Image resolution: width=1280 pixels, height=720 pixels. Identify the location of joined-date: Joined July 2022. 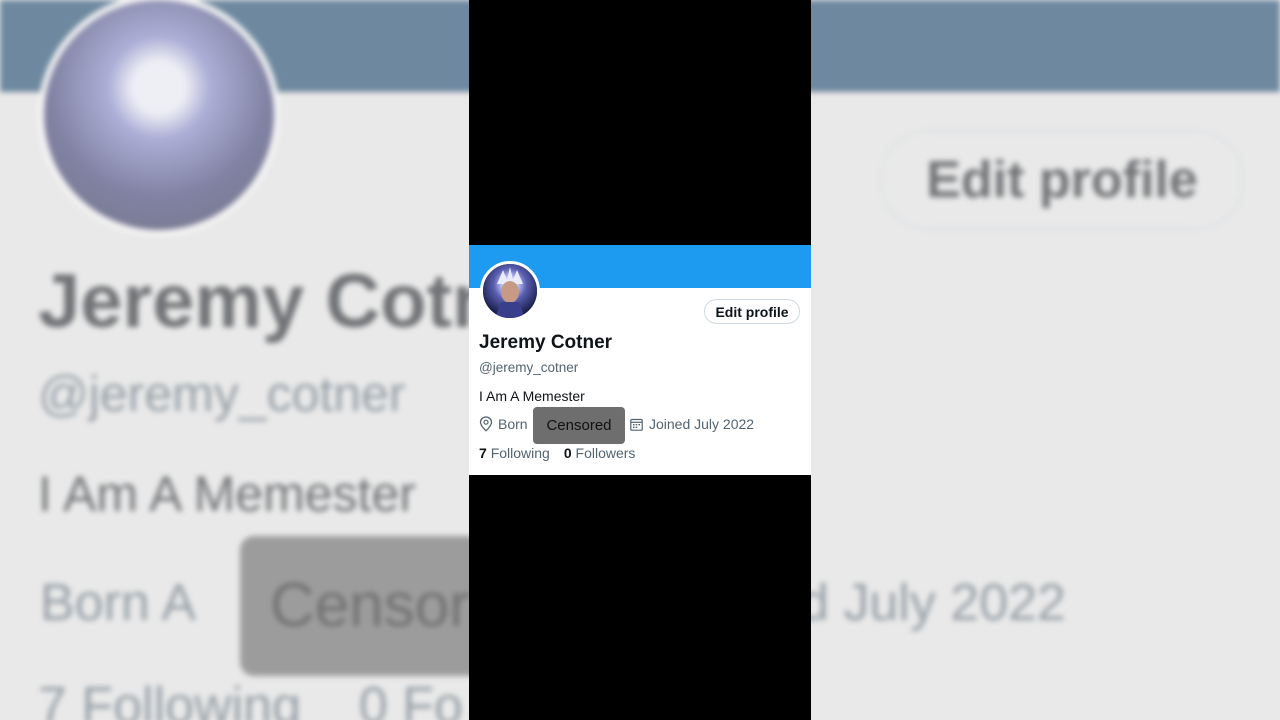
(702, 424).